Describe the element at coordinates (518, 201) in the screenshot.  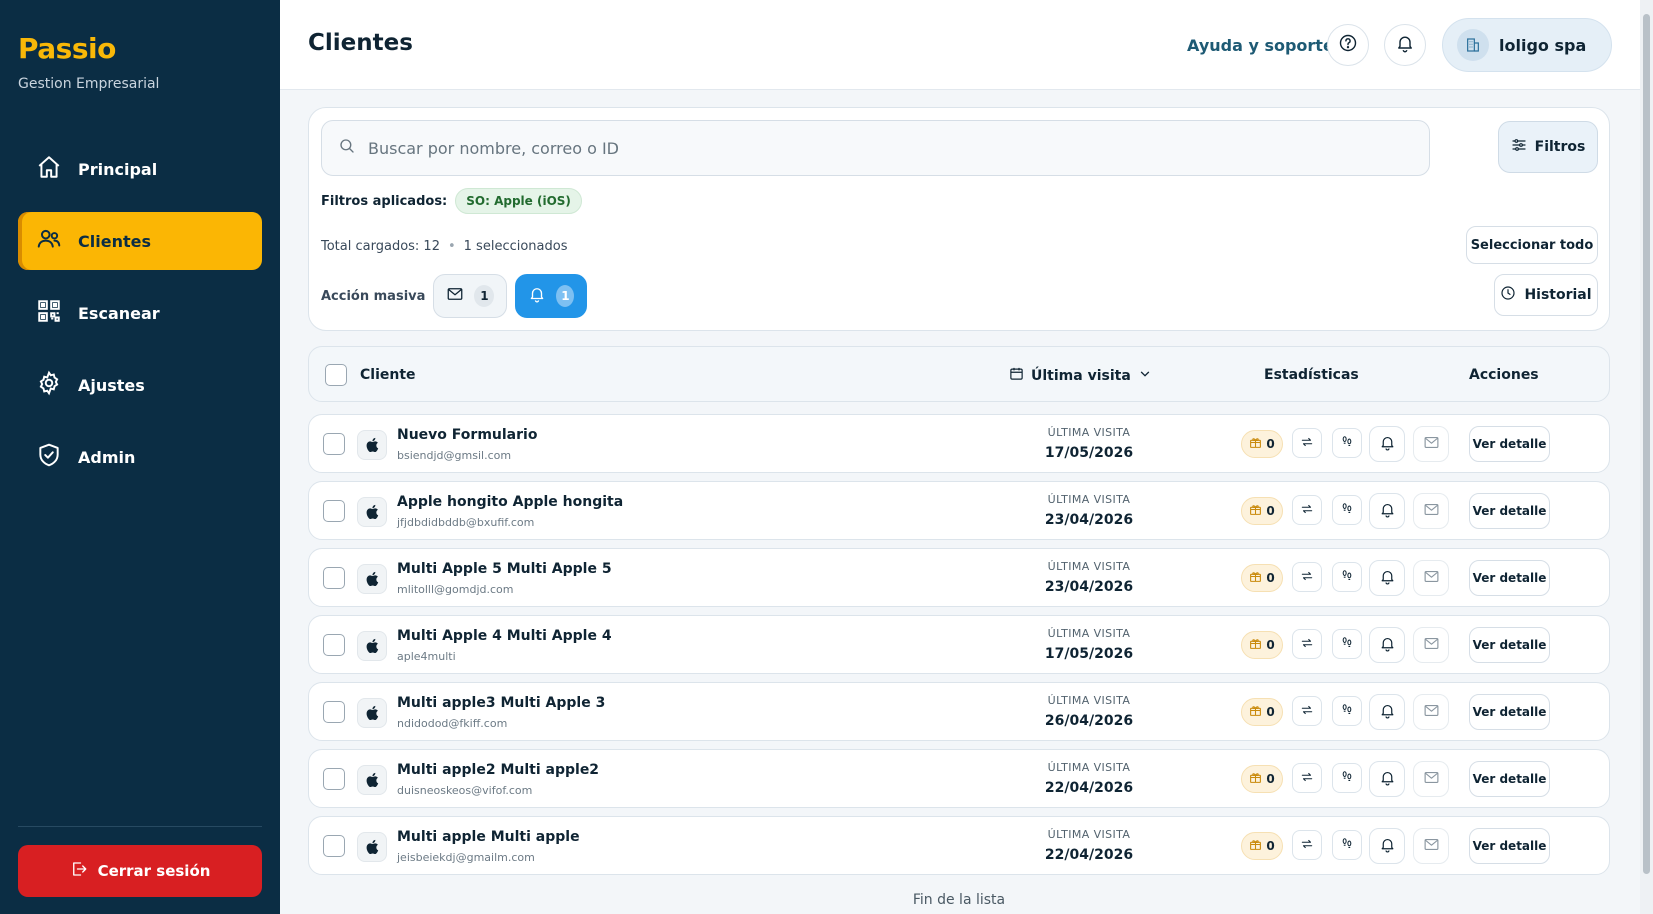
I see `filter-chip: SO: Apple (iOS)` at that location.